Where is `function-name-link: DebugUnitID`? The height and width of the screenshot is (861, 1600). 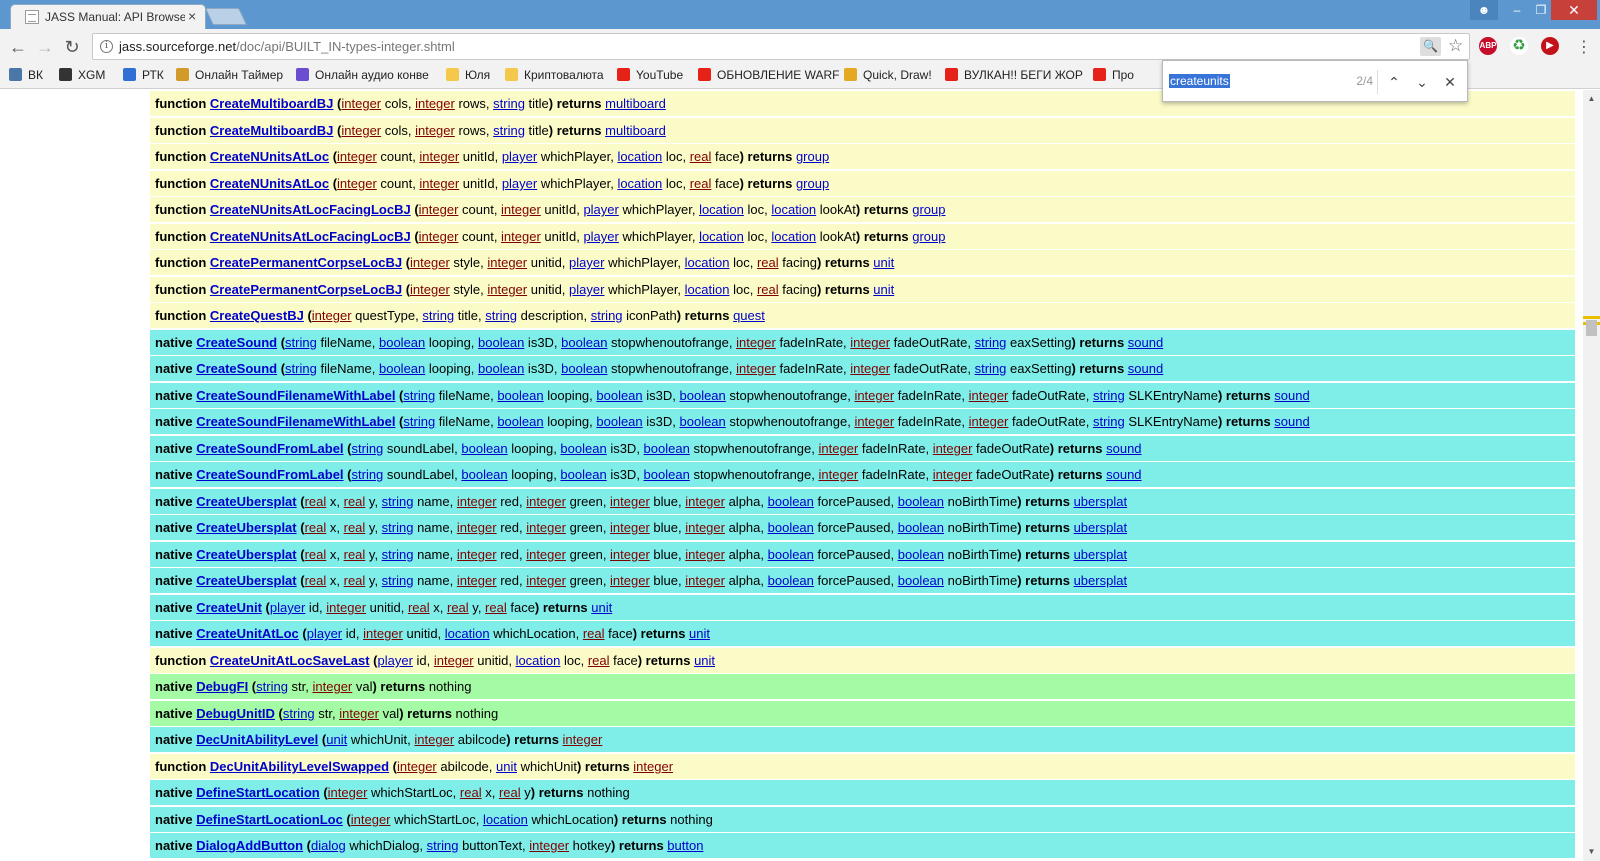
function-name-link: DebugUnitID is located at coordinates (235, 713).